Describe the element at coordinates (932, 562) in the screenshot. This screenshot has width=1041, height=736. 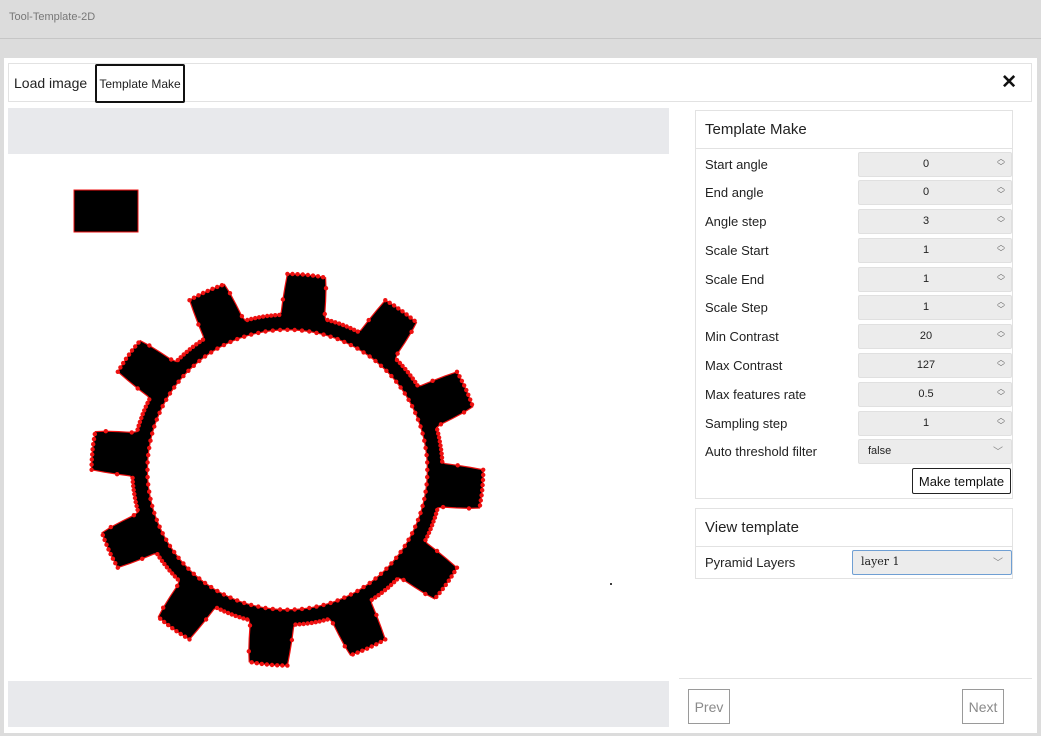
I see `pyramid-layers-select: layer 1 ﹀` at that location.